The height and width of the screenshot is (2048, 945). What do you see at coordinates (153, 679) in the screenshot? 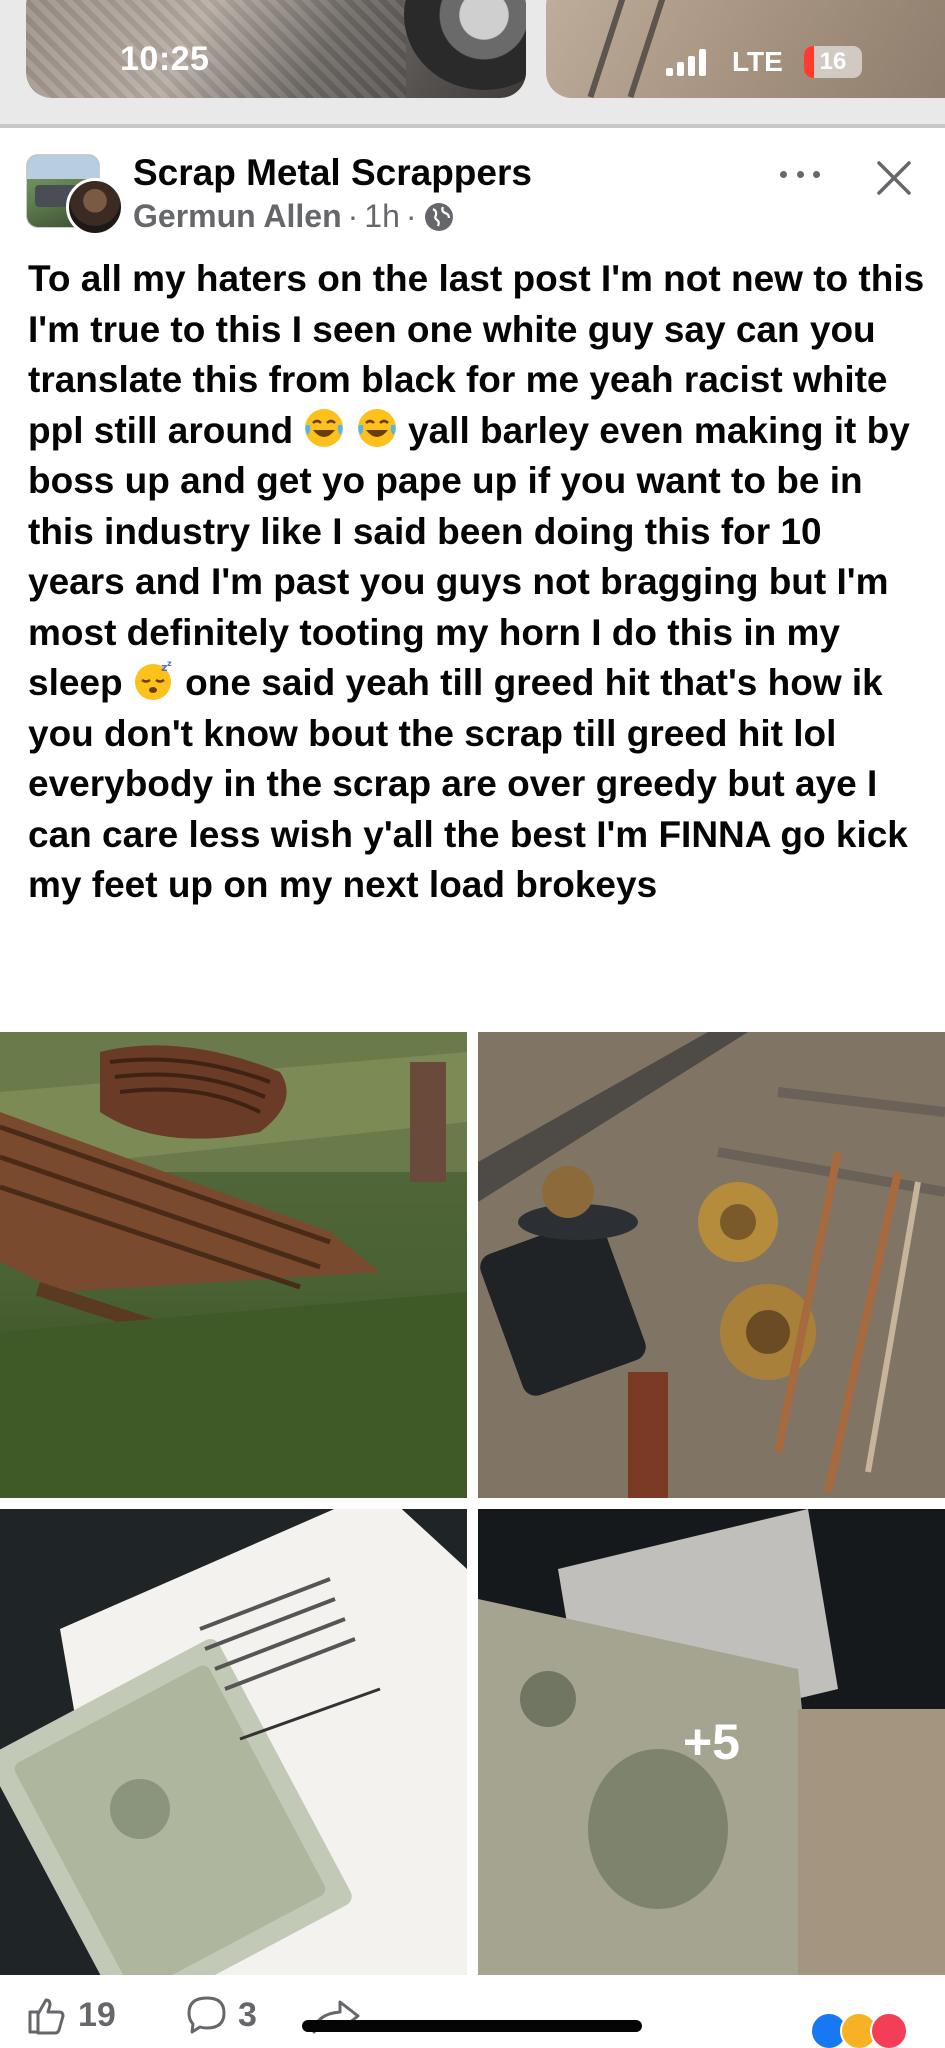
I see `sleeping-emoji: zz` at bounding box center [153, 679].